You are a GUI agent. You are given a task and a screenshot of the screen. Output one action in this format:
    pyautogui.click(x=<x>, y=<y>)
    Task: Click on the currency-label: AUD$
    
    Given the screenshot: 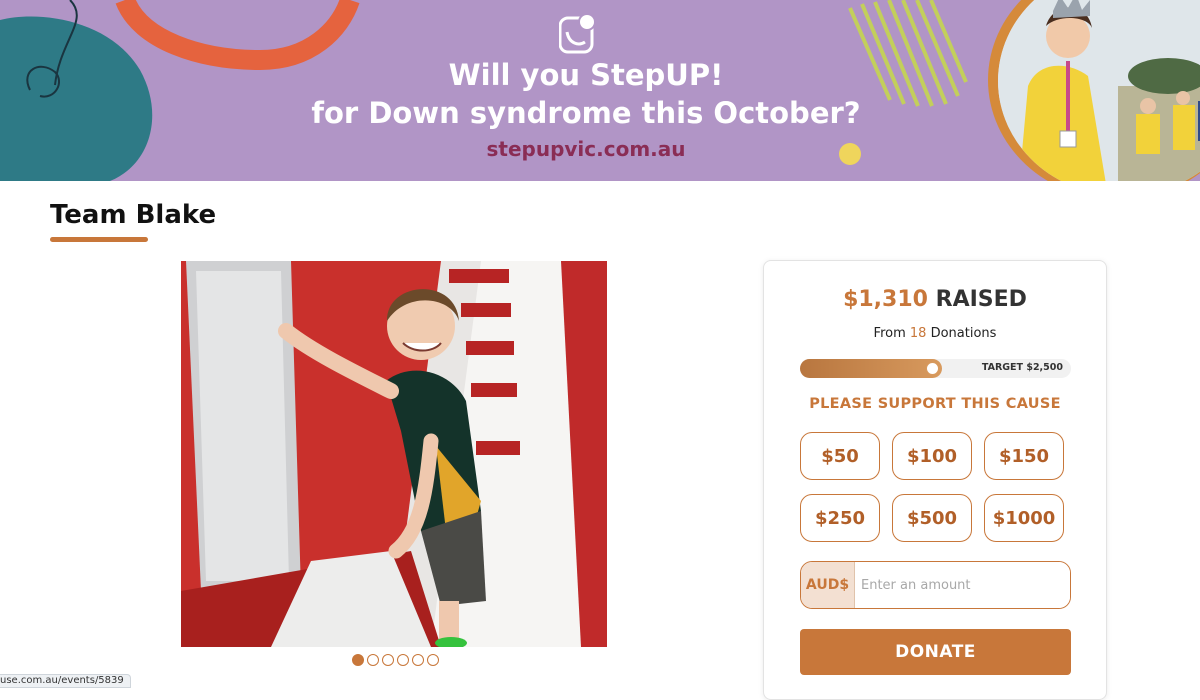 What is the action you would take?
    pyautogui.click(x=828, y=585)
    